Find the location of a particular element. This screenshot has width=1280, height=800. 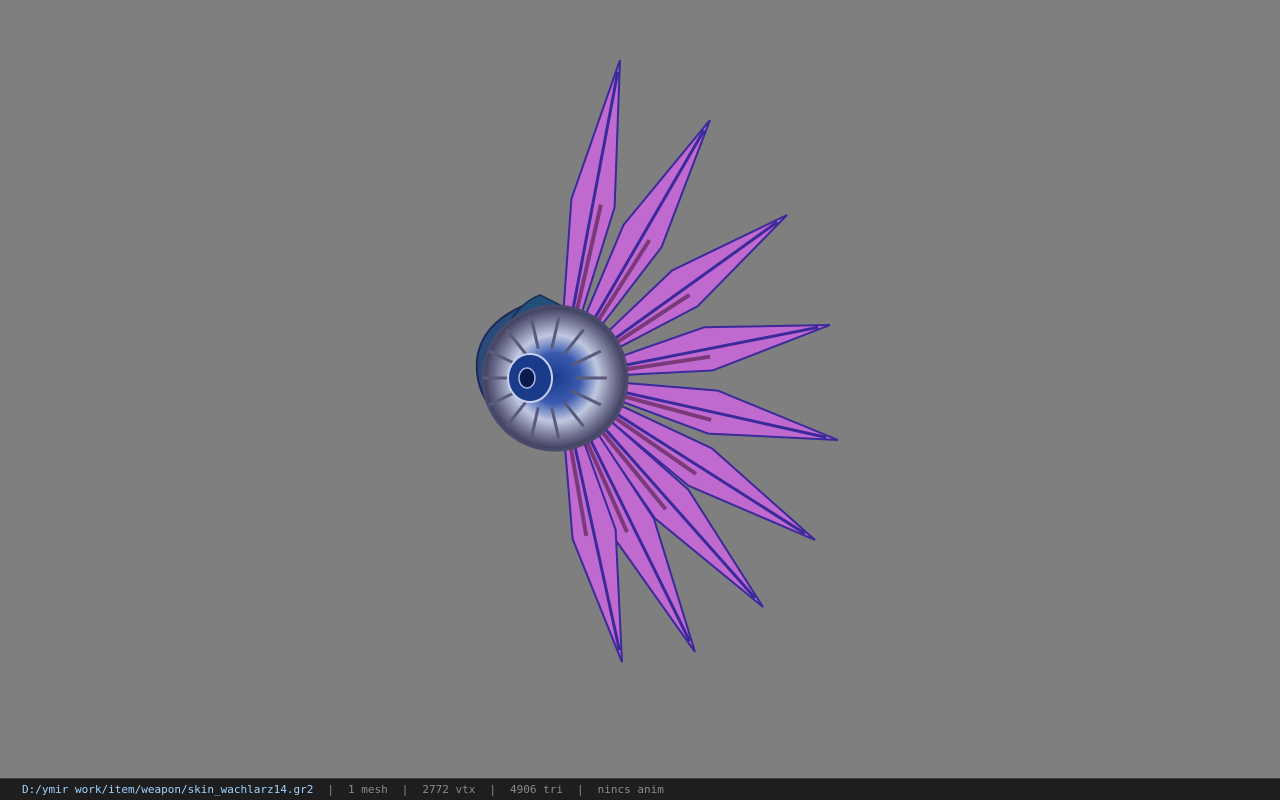

vertex-count: 2772 vtx is located at coordinates (449, 789).